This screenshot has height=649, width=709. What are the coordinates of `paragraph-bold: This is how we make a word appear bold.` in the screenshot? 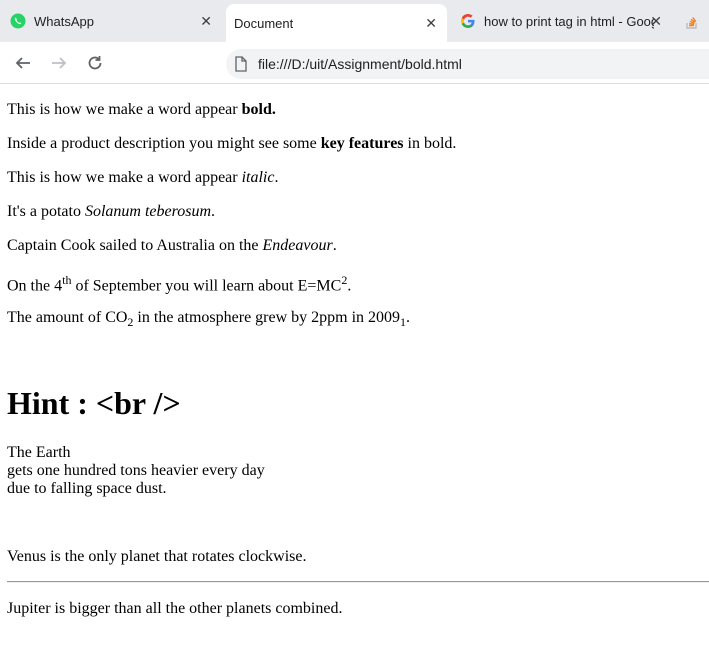 It's located at (141, 109).